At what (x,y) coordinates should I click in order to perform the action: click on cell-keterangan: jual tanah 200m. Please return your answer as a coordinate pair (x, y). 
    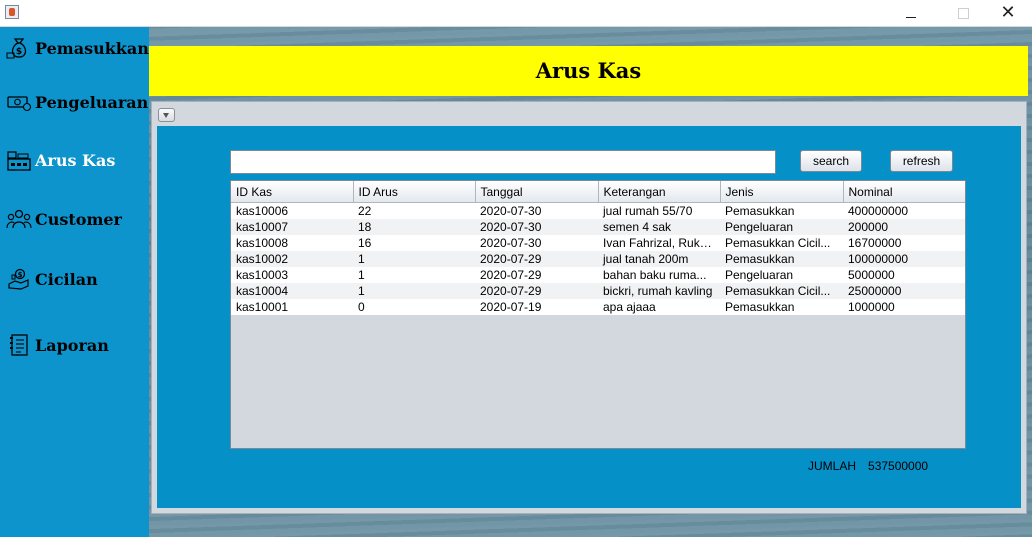
    Looking at the image, I should click on (659, 259).